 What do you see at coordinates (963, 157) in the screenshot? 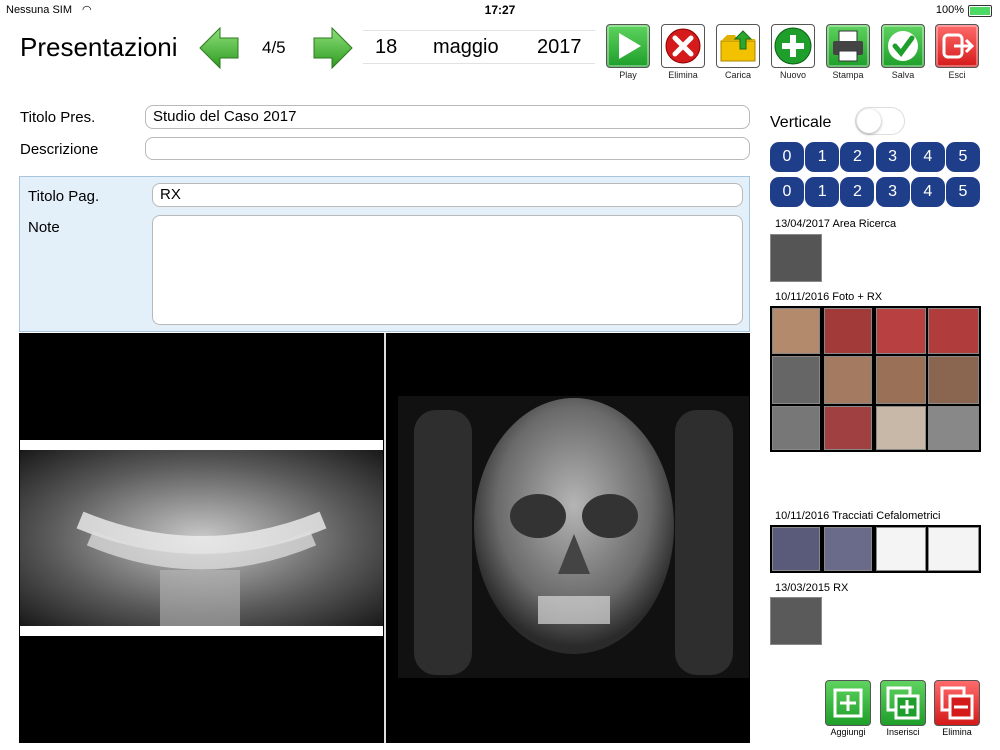
I see `top-row-layout-button-5: 5` at bounding box center [963, 157].